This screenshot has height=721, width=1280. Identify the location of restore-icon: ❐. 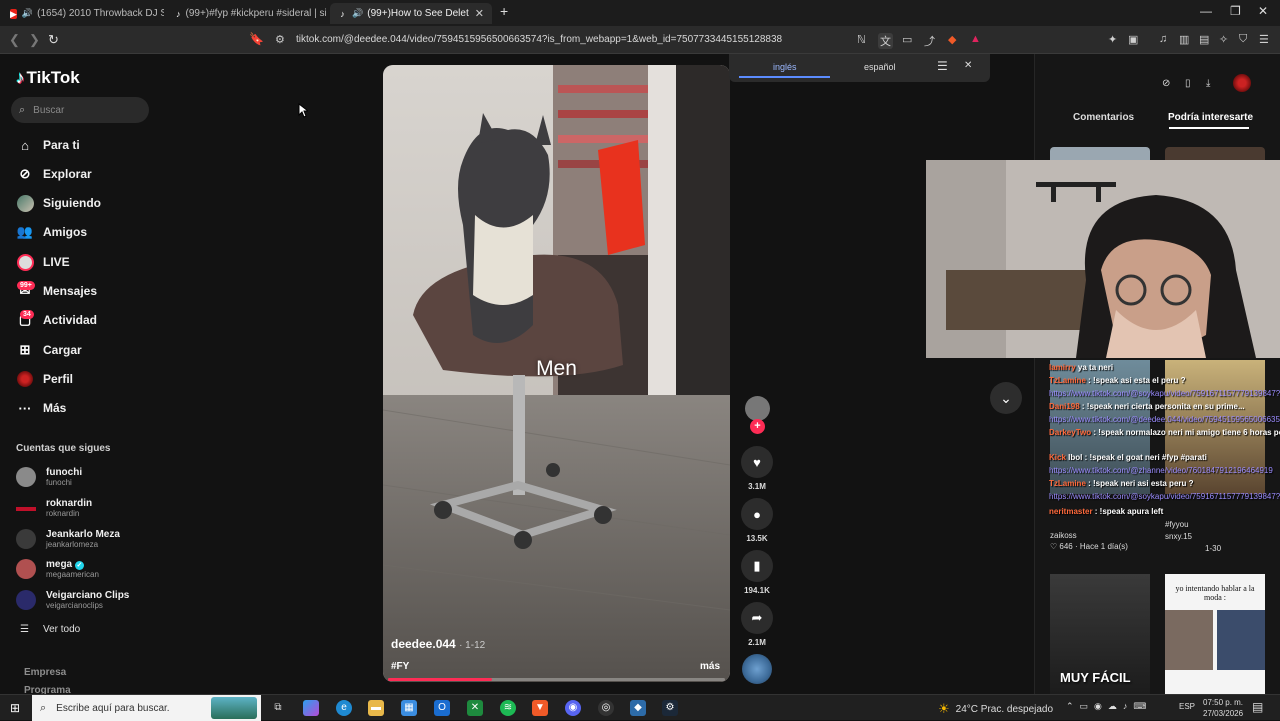
(1235, 11).